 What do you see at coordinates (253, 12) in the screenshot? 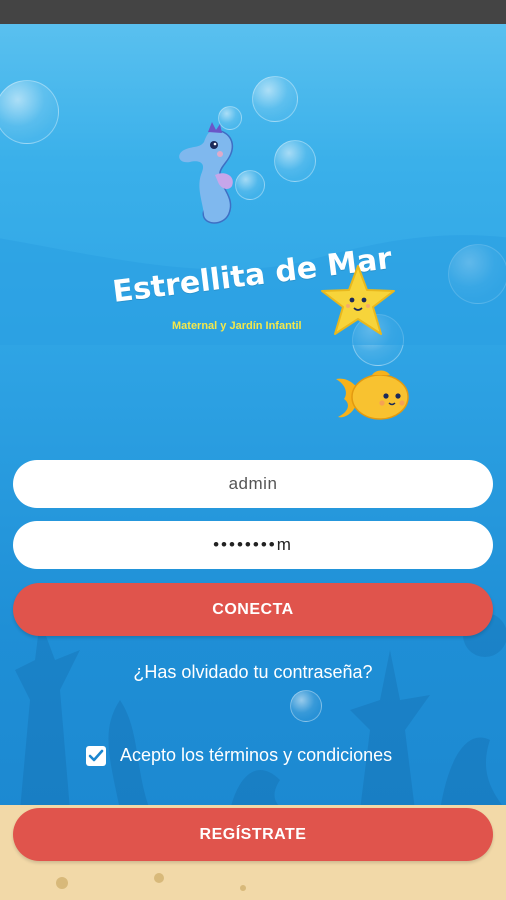
I see `status-bar` at bounding box center [253, 12].